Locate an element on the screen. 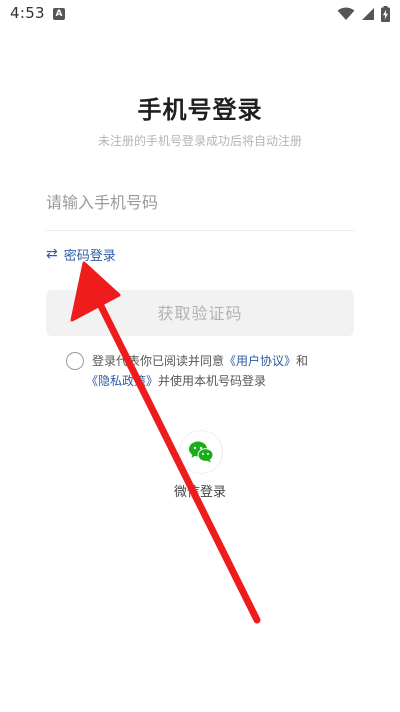 The width and height of the screenshot is (400, 712). phone-number-input is located at coordinates (200, 202).